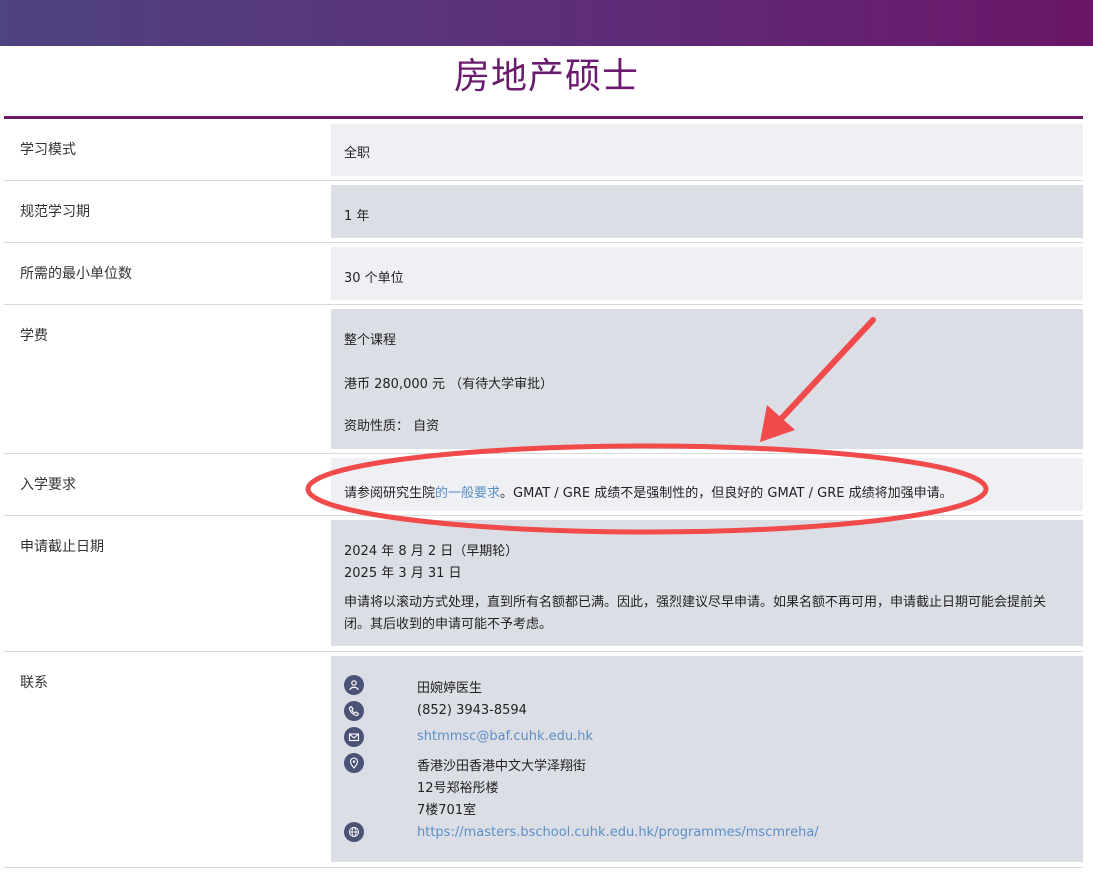  Describe the element at coordinates (543, 867) in the screenshot. I see `row-divider` at that location.